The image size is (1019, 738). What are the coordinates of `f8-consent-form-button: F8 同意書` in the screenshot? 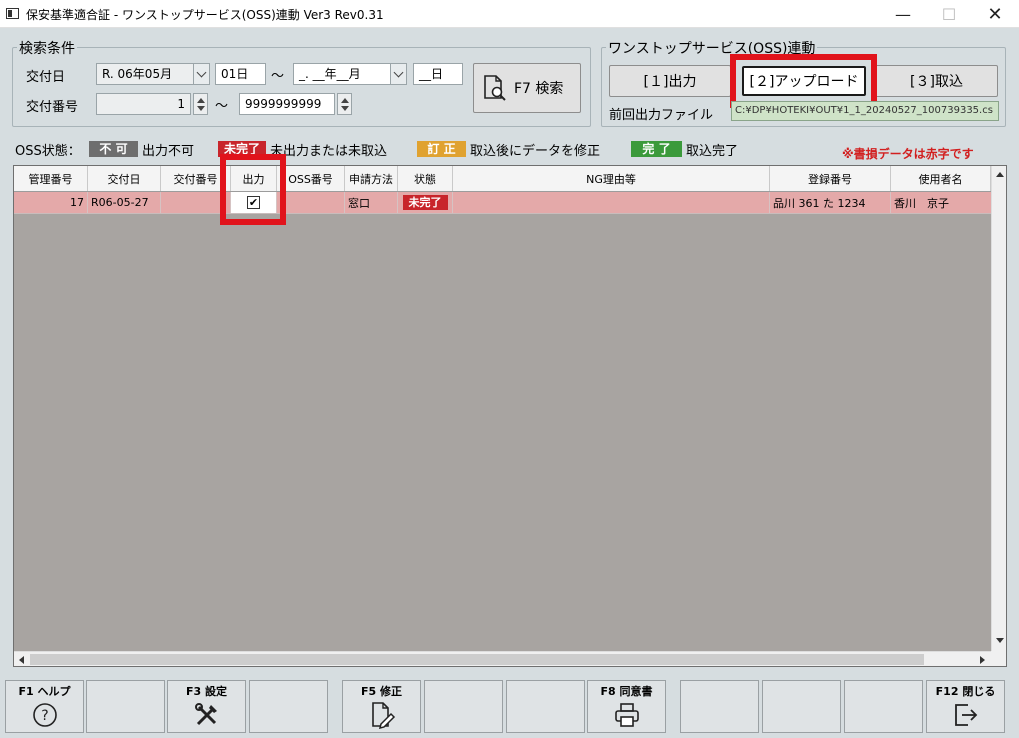 It's located at (626, 706).